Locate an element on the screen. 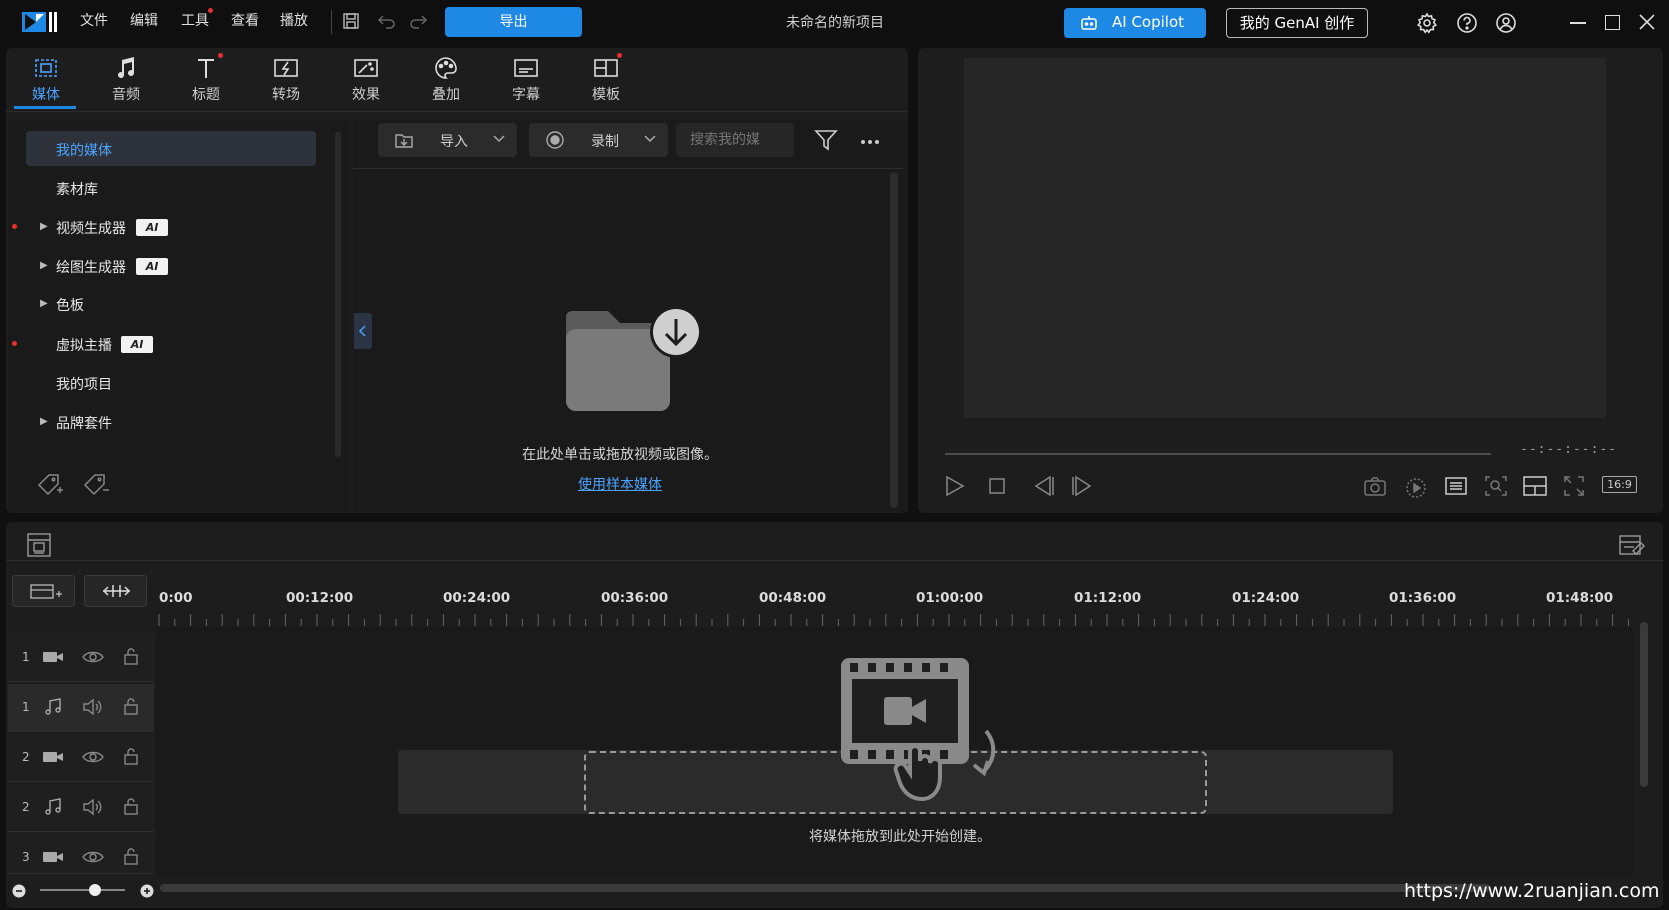 Image resolution: width=1669 pixels, height=910 pixels. library-item-video-generator: 视频生成器 is located at coordinates (91, 228).